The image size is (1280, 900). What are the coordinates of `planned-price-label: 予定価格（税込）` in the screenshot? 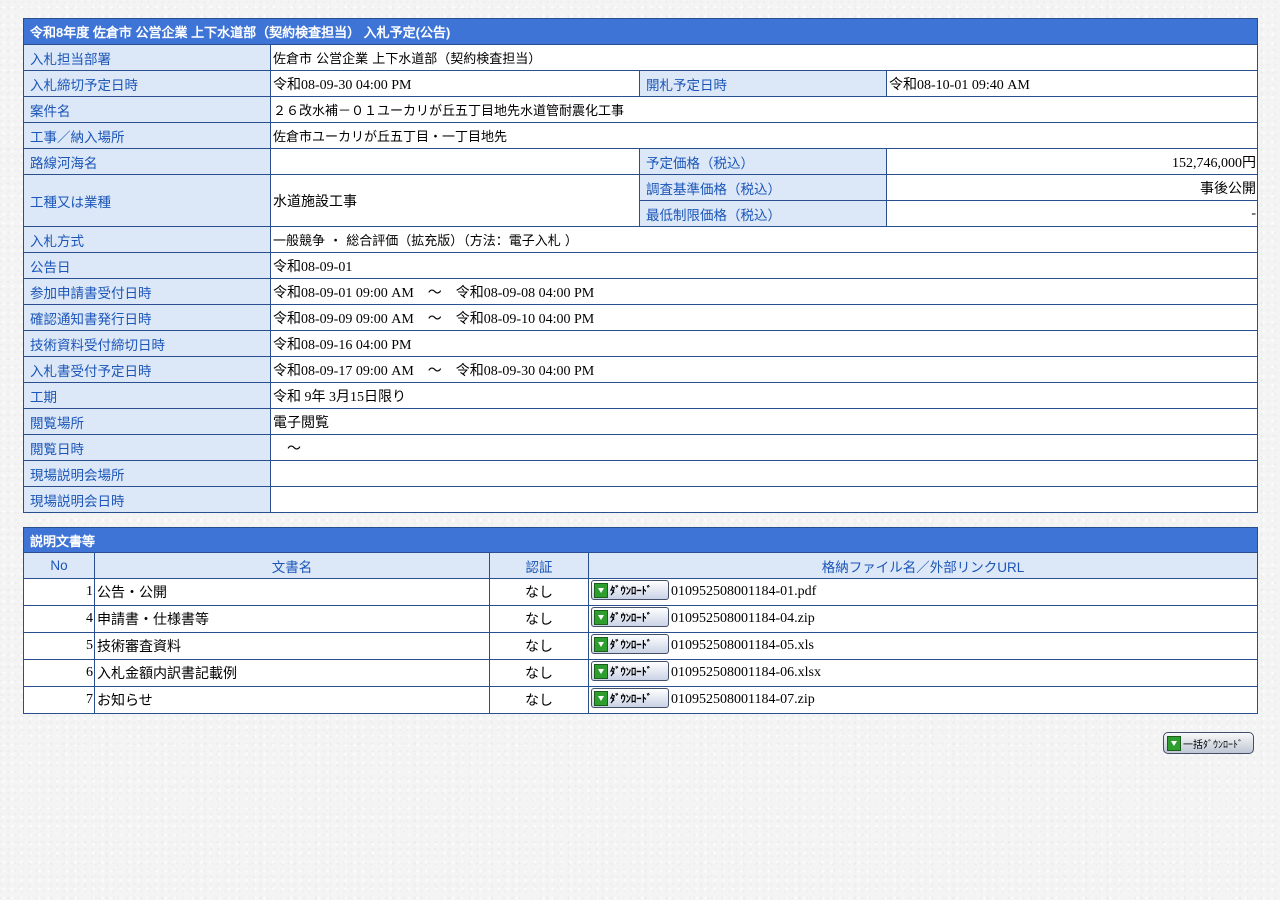 It's located at (763, 161).